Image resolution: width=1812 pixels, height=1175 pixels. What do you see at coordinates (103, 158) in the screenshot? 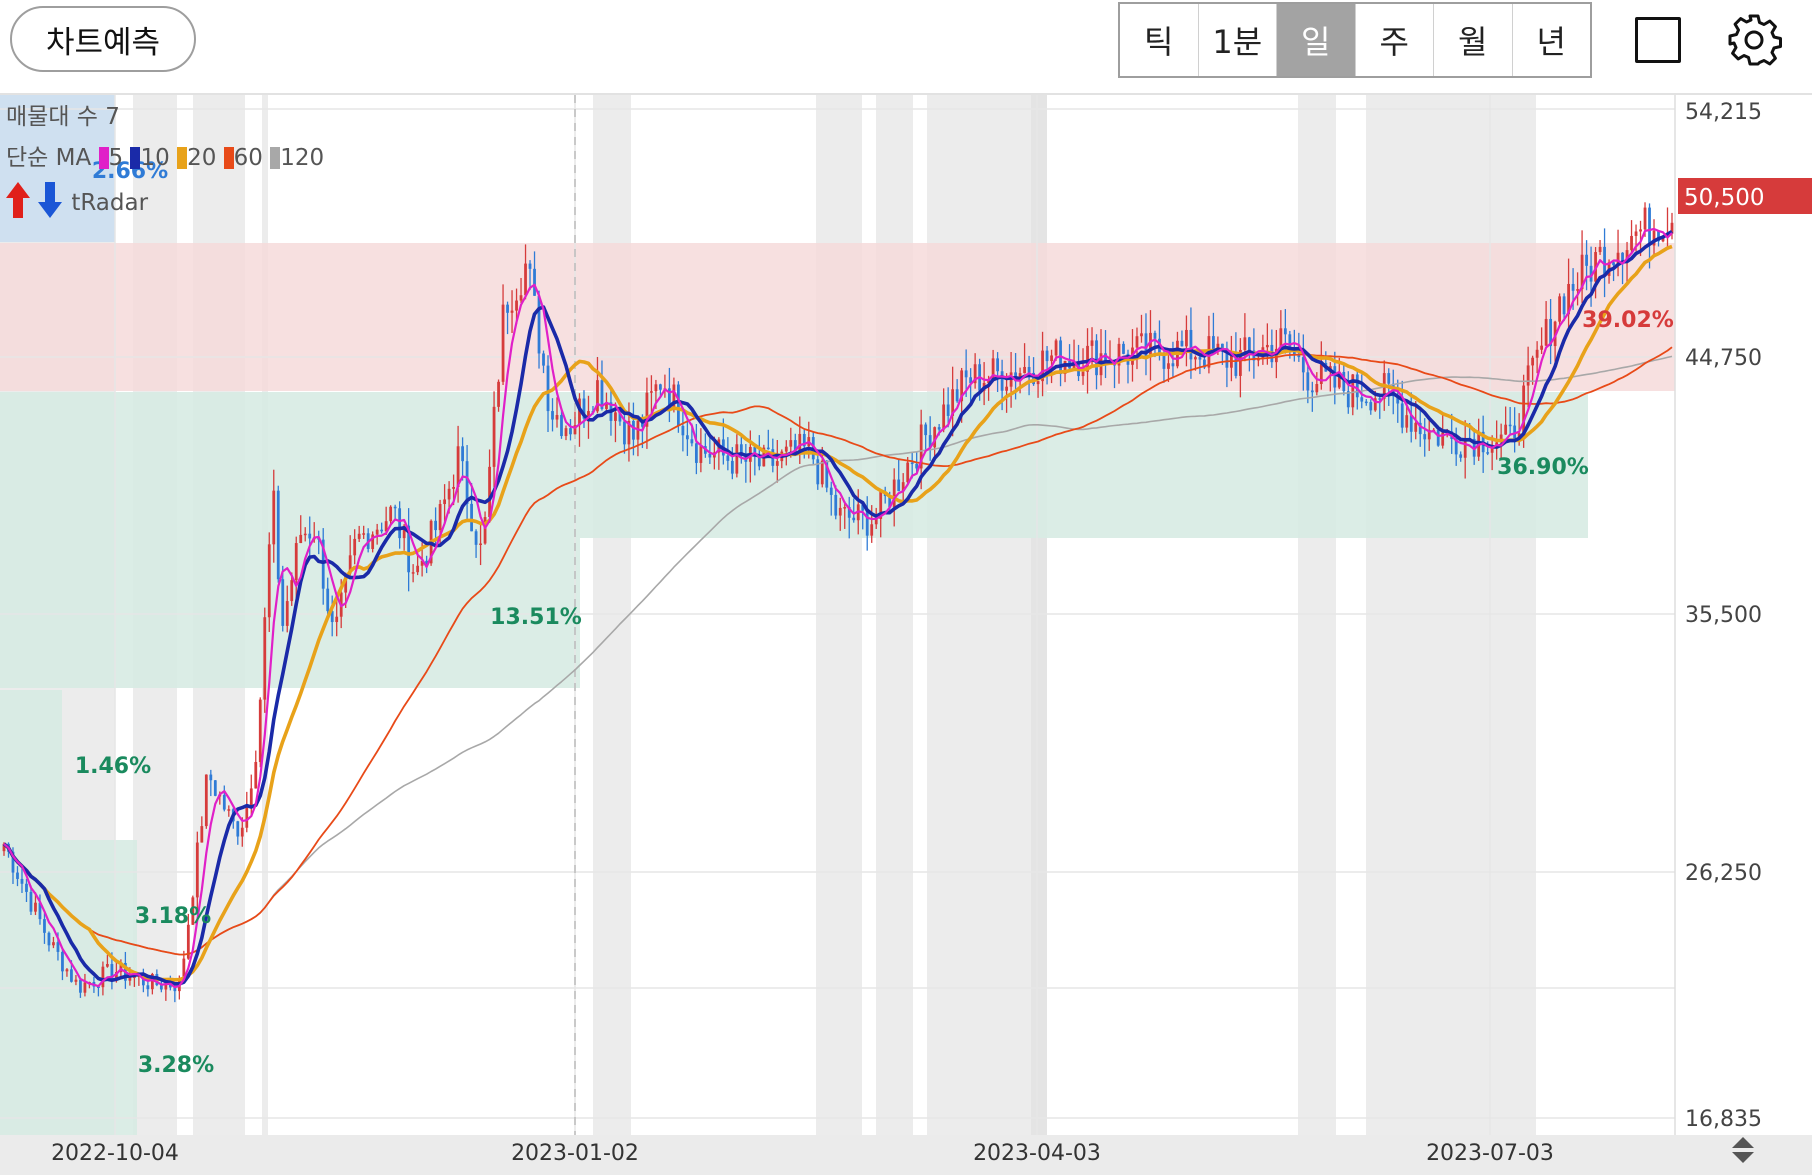
I see `ma5-swatch` at bounding box center [103, 158].